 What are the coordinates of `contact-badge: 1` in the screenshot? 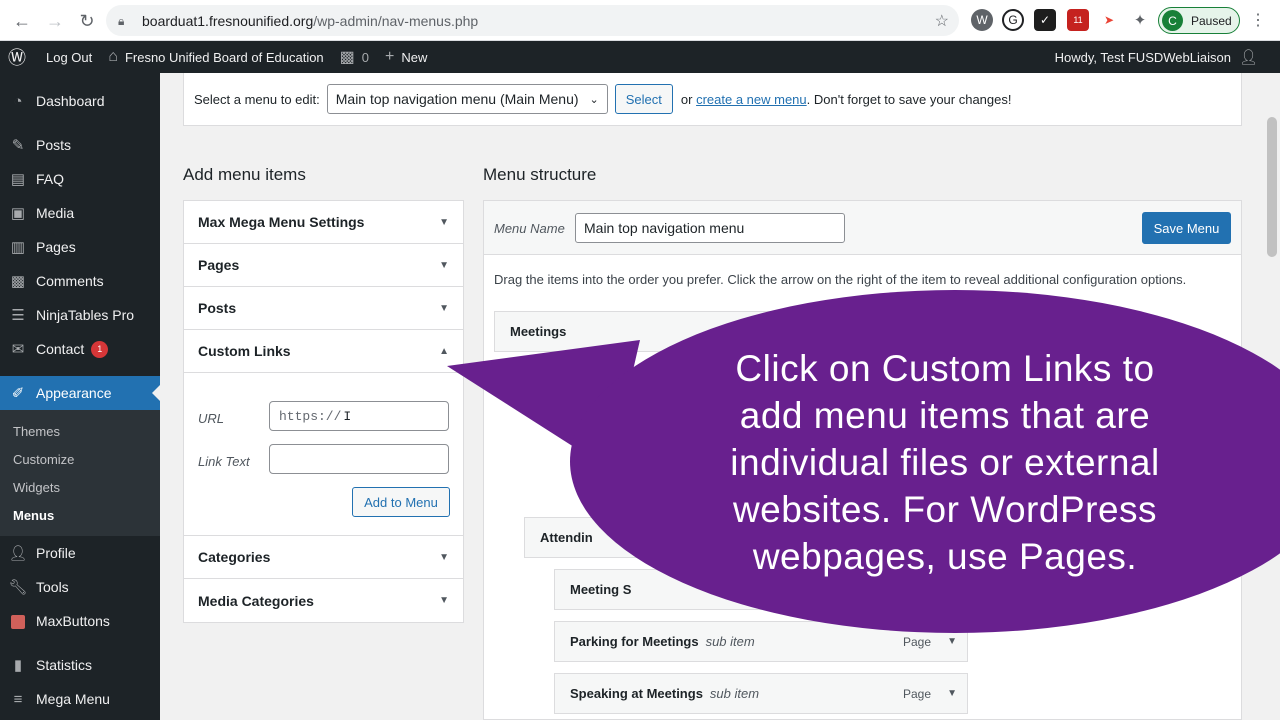 It's located at (100, 349).